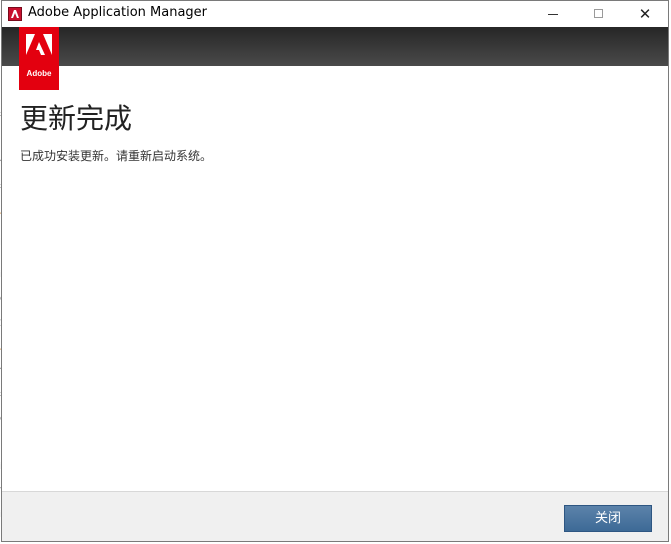 The width and height of the screenshot is (671, 544). What do you see at coordinates (15, 14) in the screenshot?
I see `adobe-app-icon` at bounding box center [15, 14].